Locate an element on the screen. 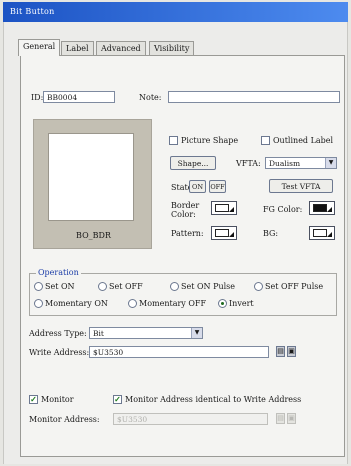 The image size is (351, 466). bg-color-swatch is located at coordinates (322, 233).